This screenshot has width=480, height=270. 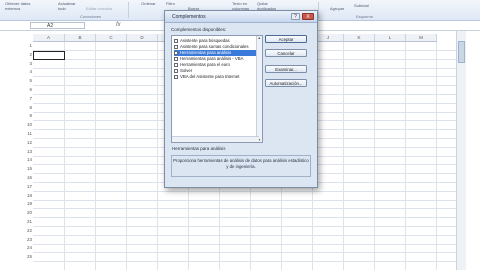 I want to click on row-header-12: 12, so click(x=28, y=143).